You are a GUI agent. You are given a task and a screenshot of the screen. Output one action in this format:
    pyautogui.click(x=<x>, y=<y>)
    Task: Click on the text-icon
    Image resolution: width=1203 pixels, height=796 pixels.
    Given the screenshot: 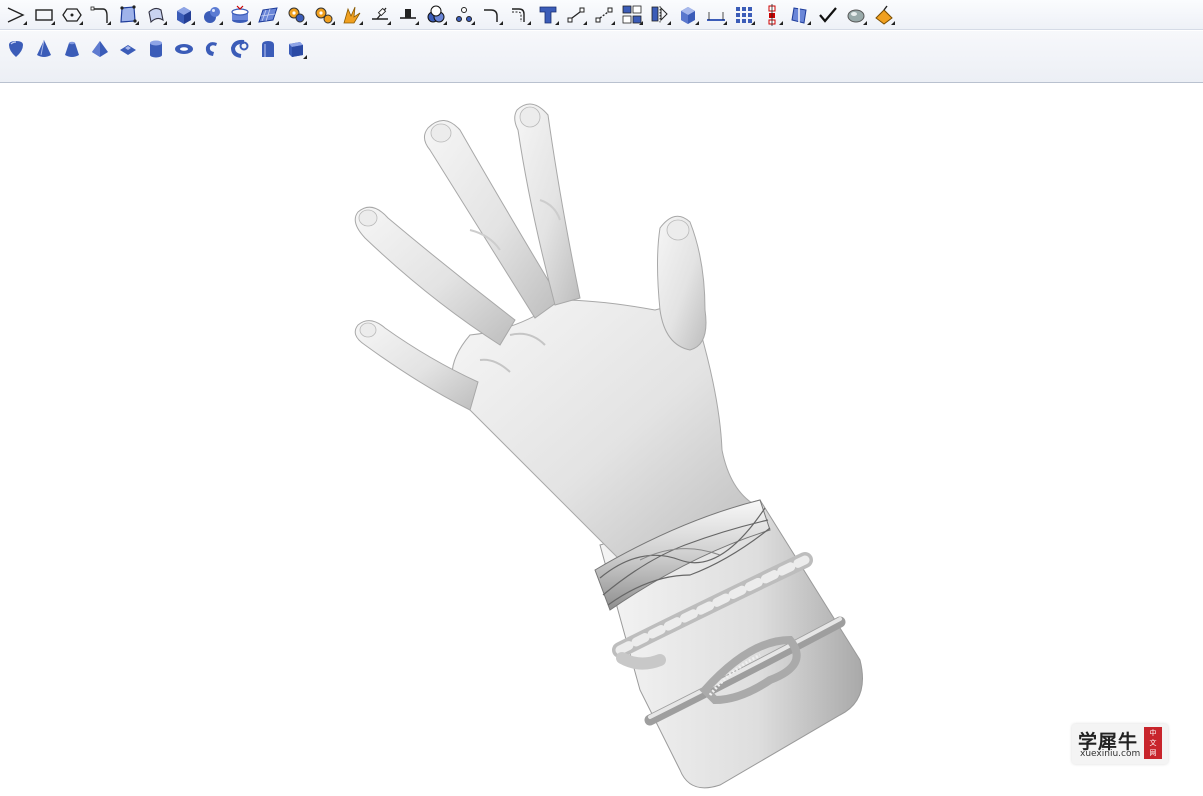 What is the action you would take?
    pyautogui.click(x=548, y=14)
    